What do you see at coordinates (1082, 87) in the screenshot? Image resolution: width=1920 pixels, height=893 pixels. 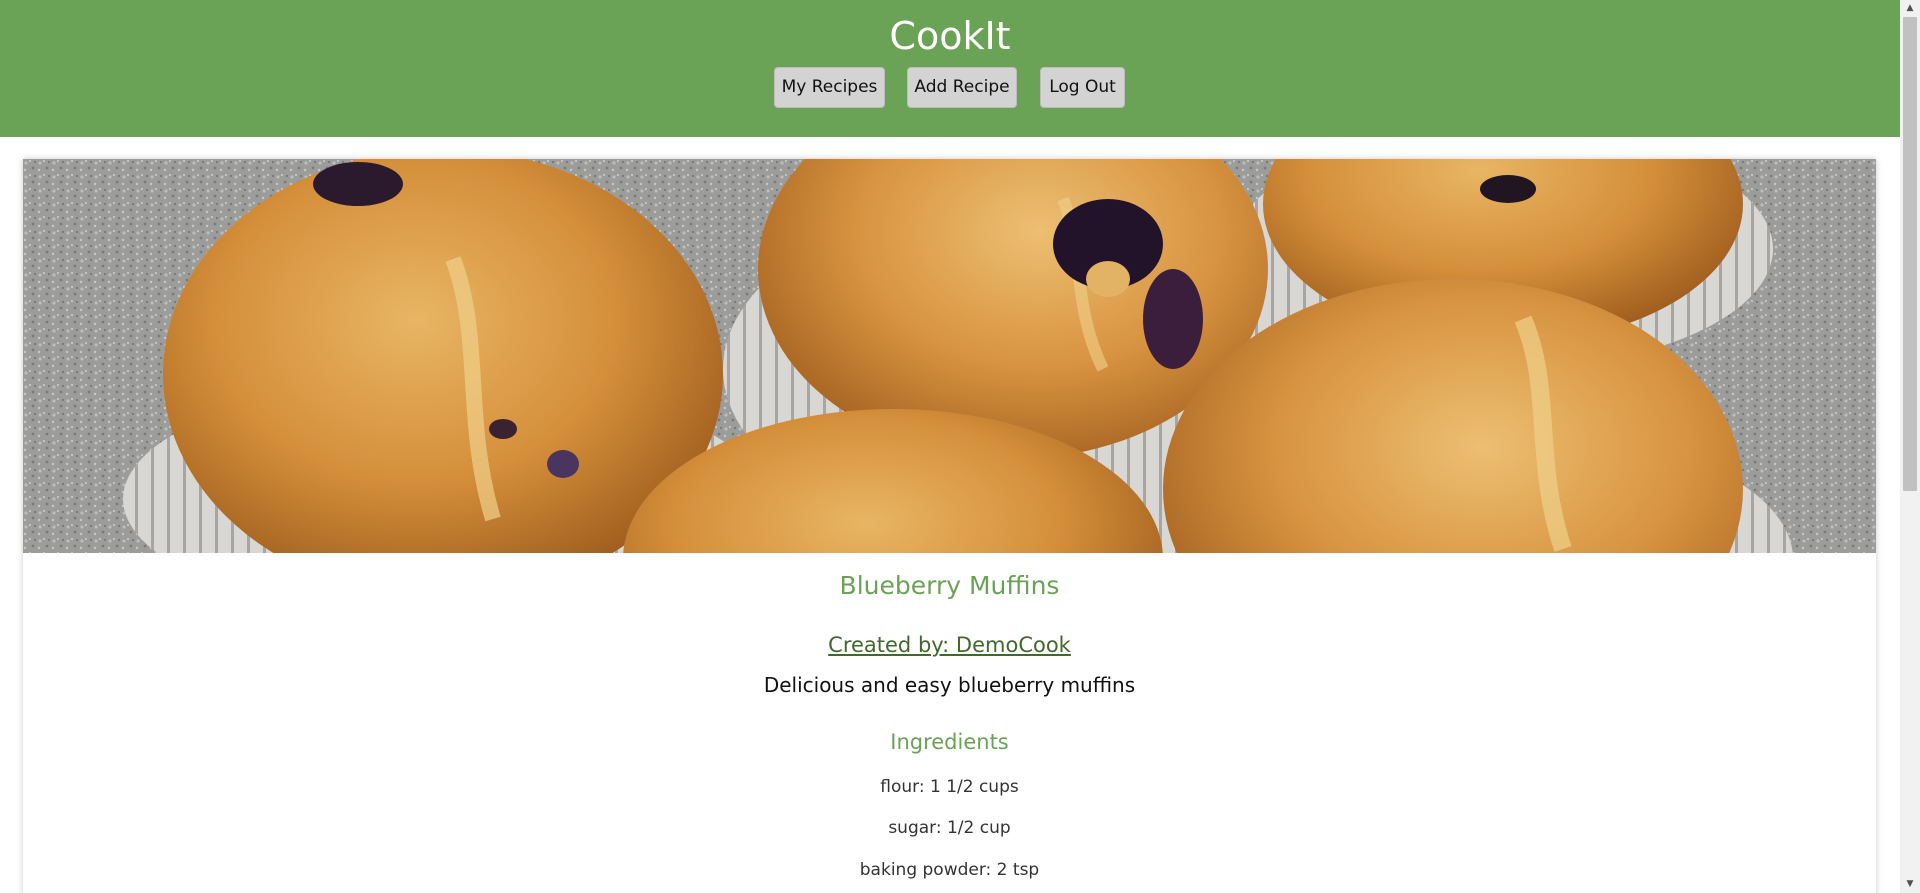 I see `log-out-button: Log Out` at bounding box center [1082, 87].